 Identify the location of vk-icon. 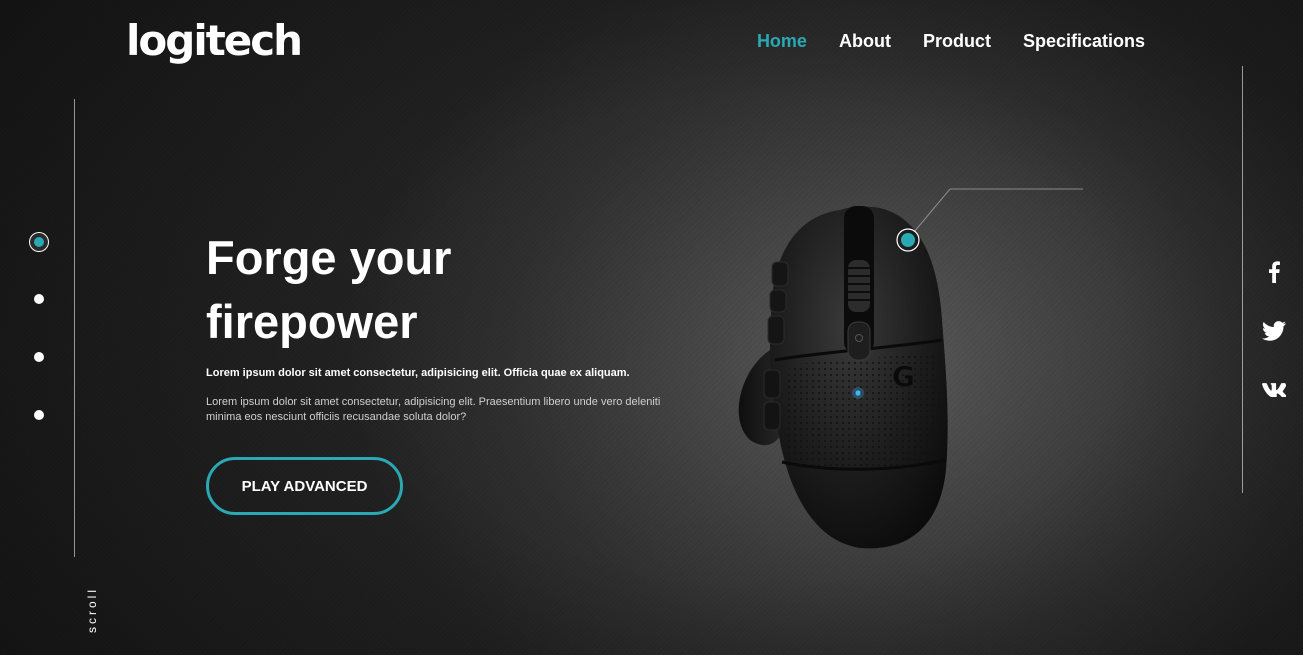
(1274, 390).